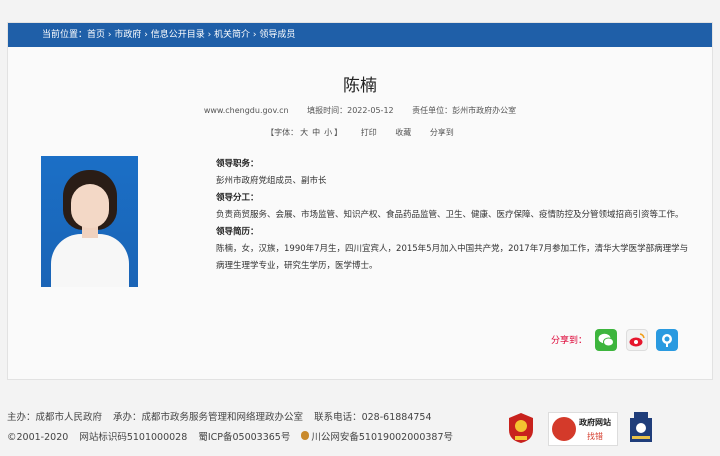  I want to click on breadcrumb-info-catalog: 信息公开目录, so click(178, 35).